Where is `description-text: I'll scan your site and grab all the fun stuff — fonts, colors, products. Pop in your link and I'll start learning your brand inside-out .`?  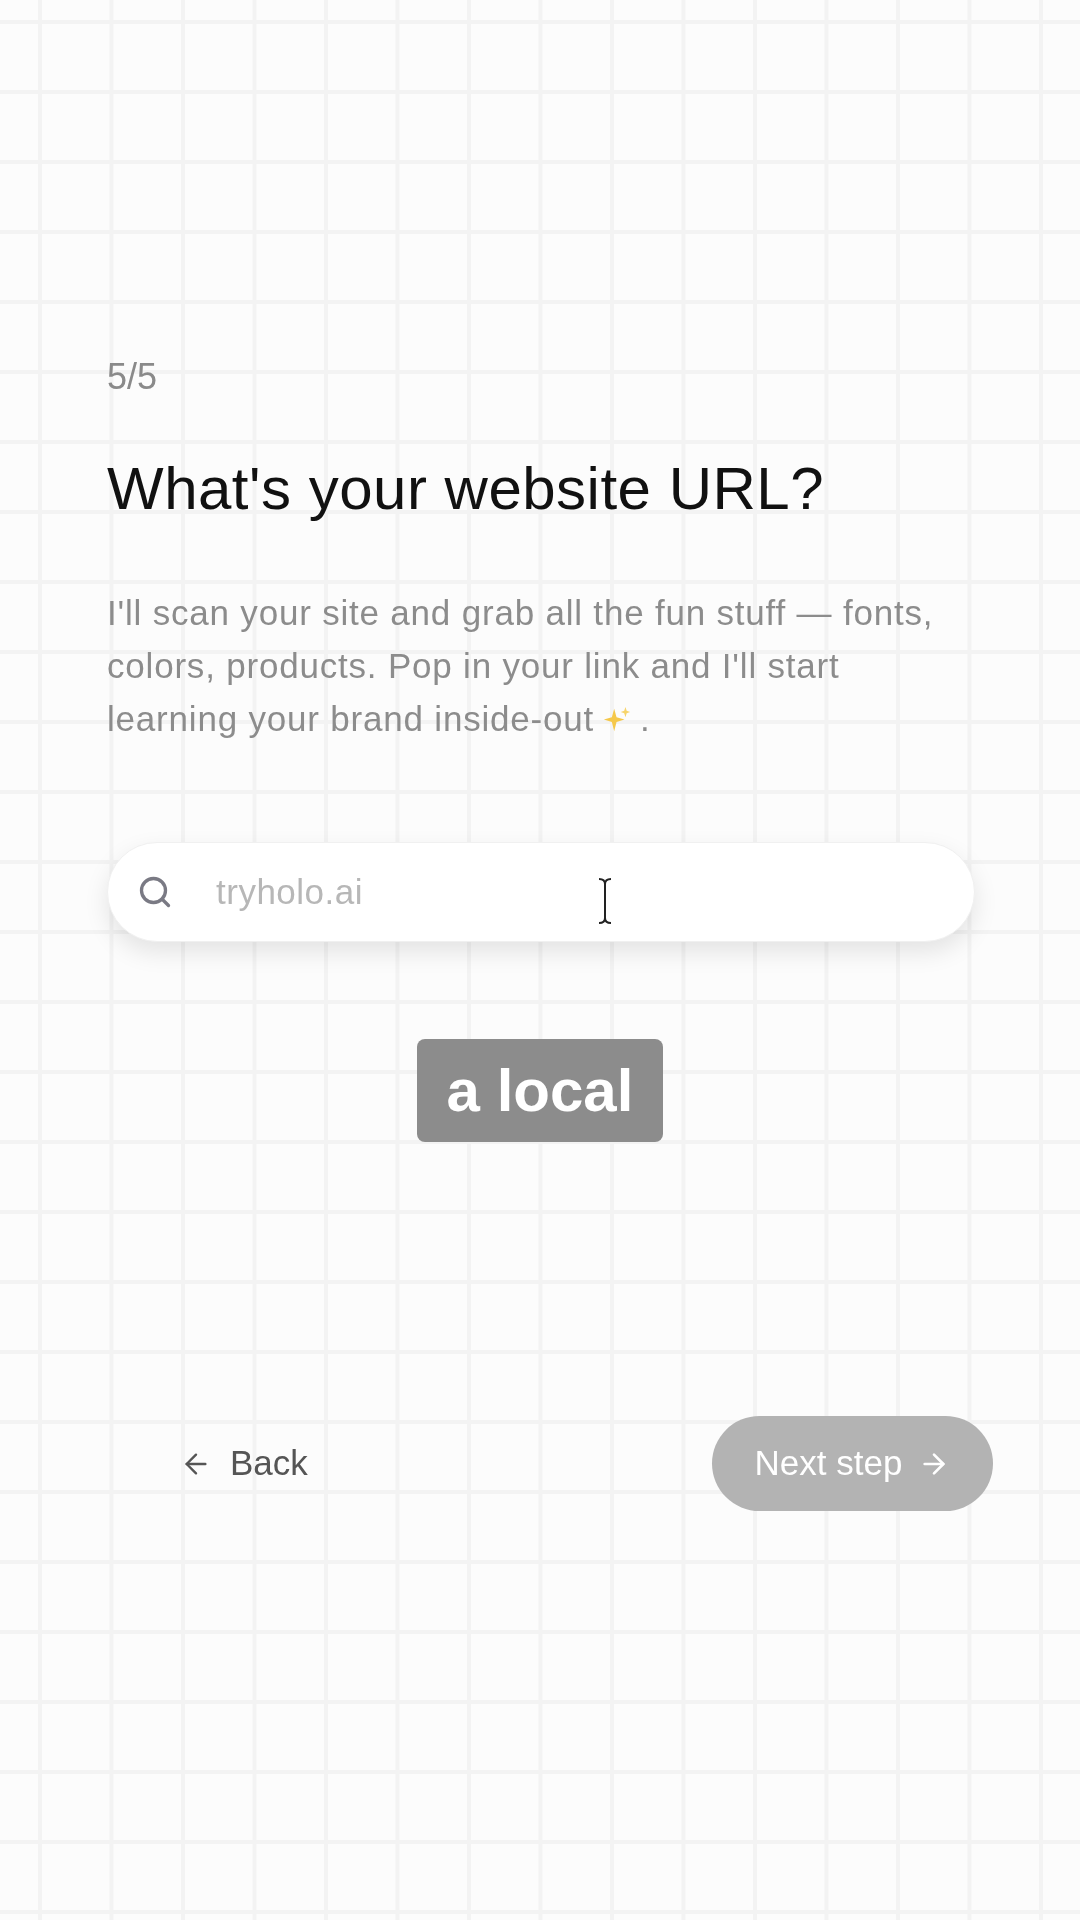
description-text: I'll scan your site and grab all the fun stuff — fonts, colors, products. Pop in your link and I'll start learning your brand inside-out . is located at coordinates (521, 666).